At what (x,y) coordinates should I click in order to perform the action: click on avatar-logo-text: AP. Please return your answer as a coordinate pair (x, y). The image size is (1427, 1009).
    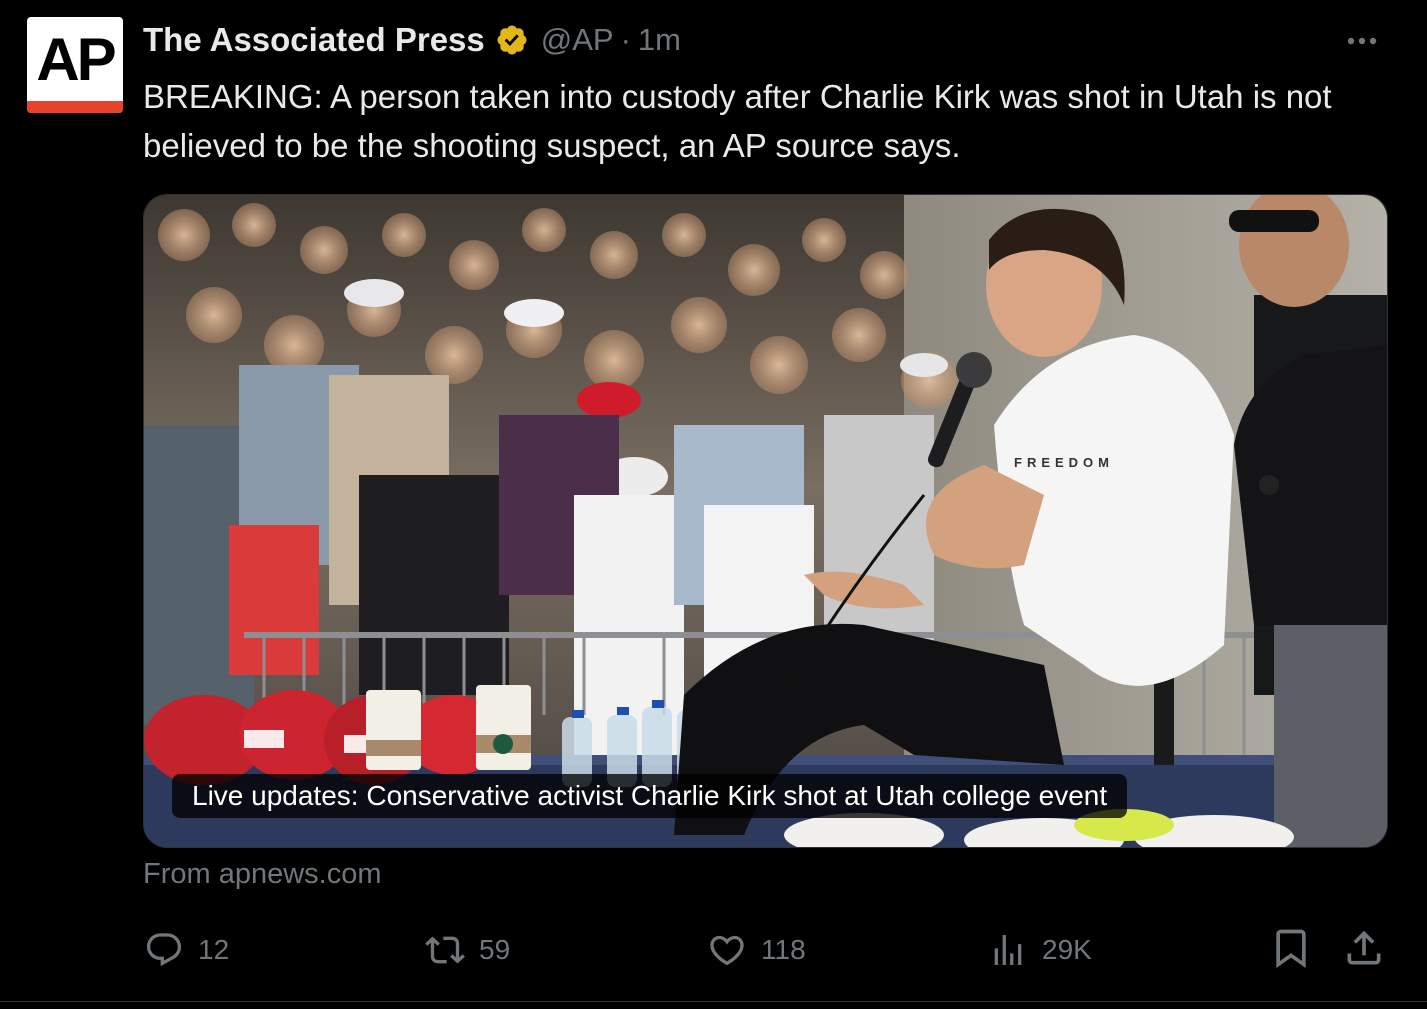
    Looking at the image, I should click on (76, 59).